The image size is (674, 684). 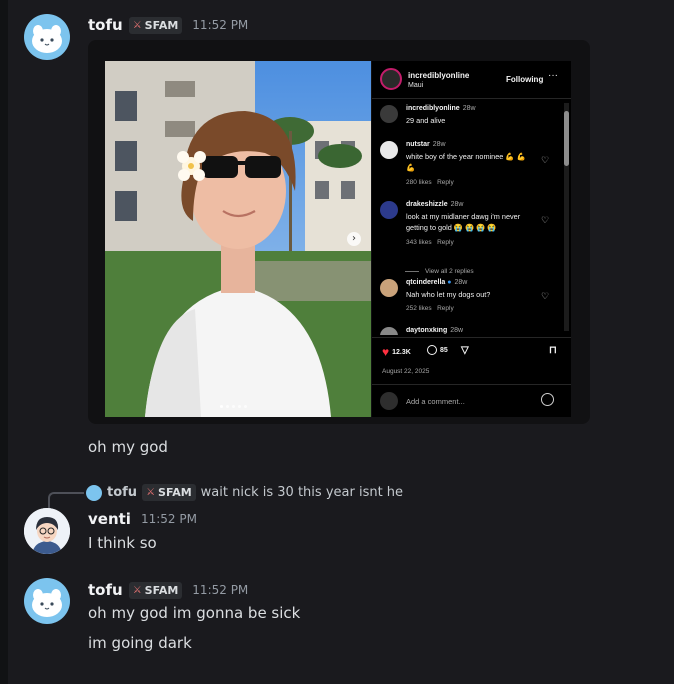 What do you see at coordinates (386, 352) in the screenshot?
I see `heart-filled-icon: ♥` at bounding box center [386, 352].